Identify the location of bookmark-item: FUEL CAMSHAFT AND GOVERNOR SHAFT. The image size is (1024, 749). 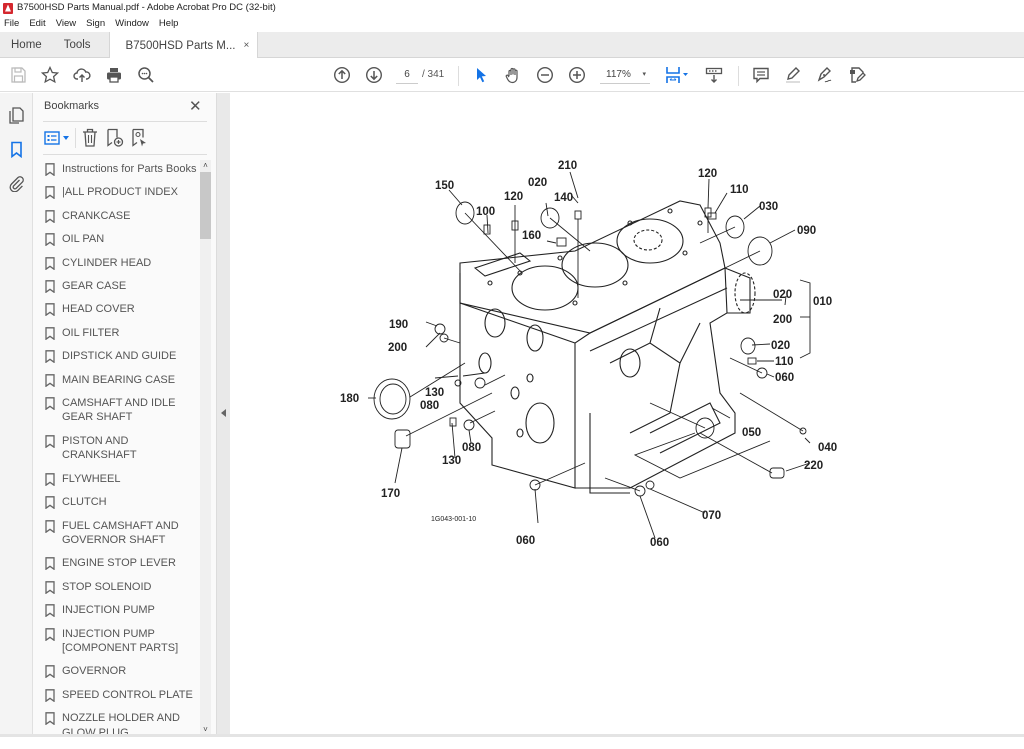
(122, 533).